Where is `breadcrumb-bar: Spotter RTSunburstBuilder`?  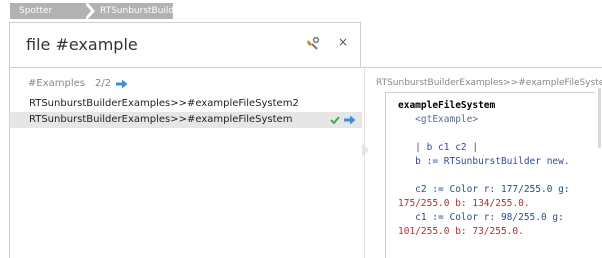 breadcrumb-bar: Spotter RTSunburstBuilder is located at coordinates (301, 11).